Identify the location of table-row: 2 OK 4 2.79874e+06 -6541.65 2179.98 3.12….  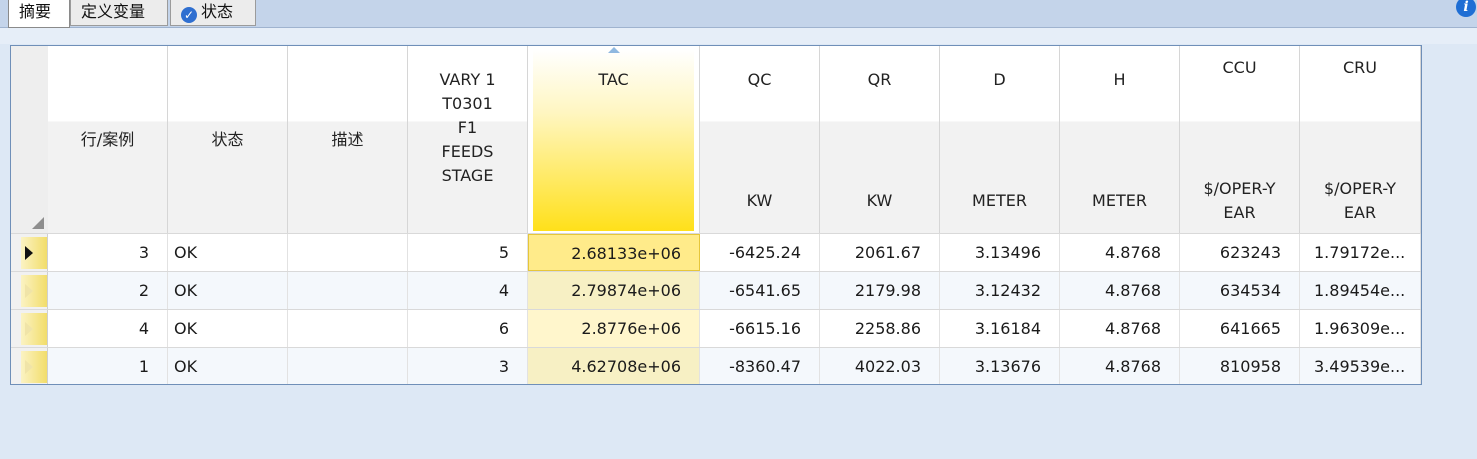
(716, 290).